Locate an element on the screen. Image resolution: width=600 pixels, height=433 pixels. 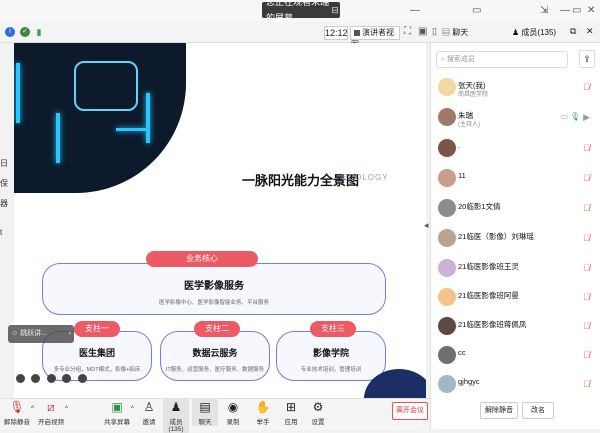
chat-label: 聊天 is located at coordinates (205, 422).